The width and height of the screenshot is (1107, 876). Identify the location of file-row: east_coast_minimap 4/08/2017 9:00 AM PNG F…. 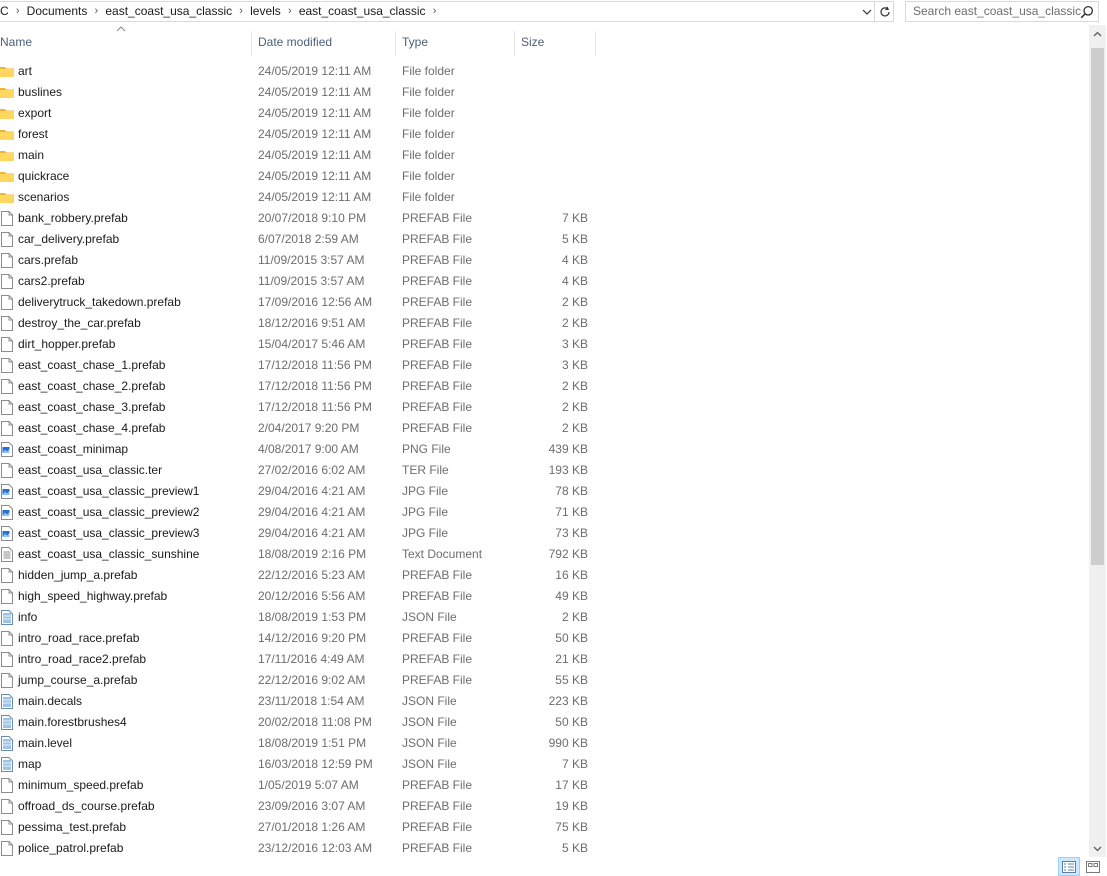
(544, 449).